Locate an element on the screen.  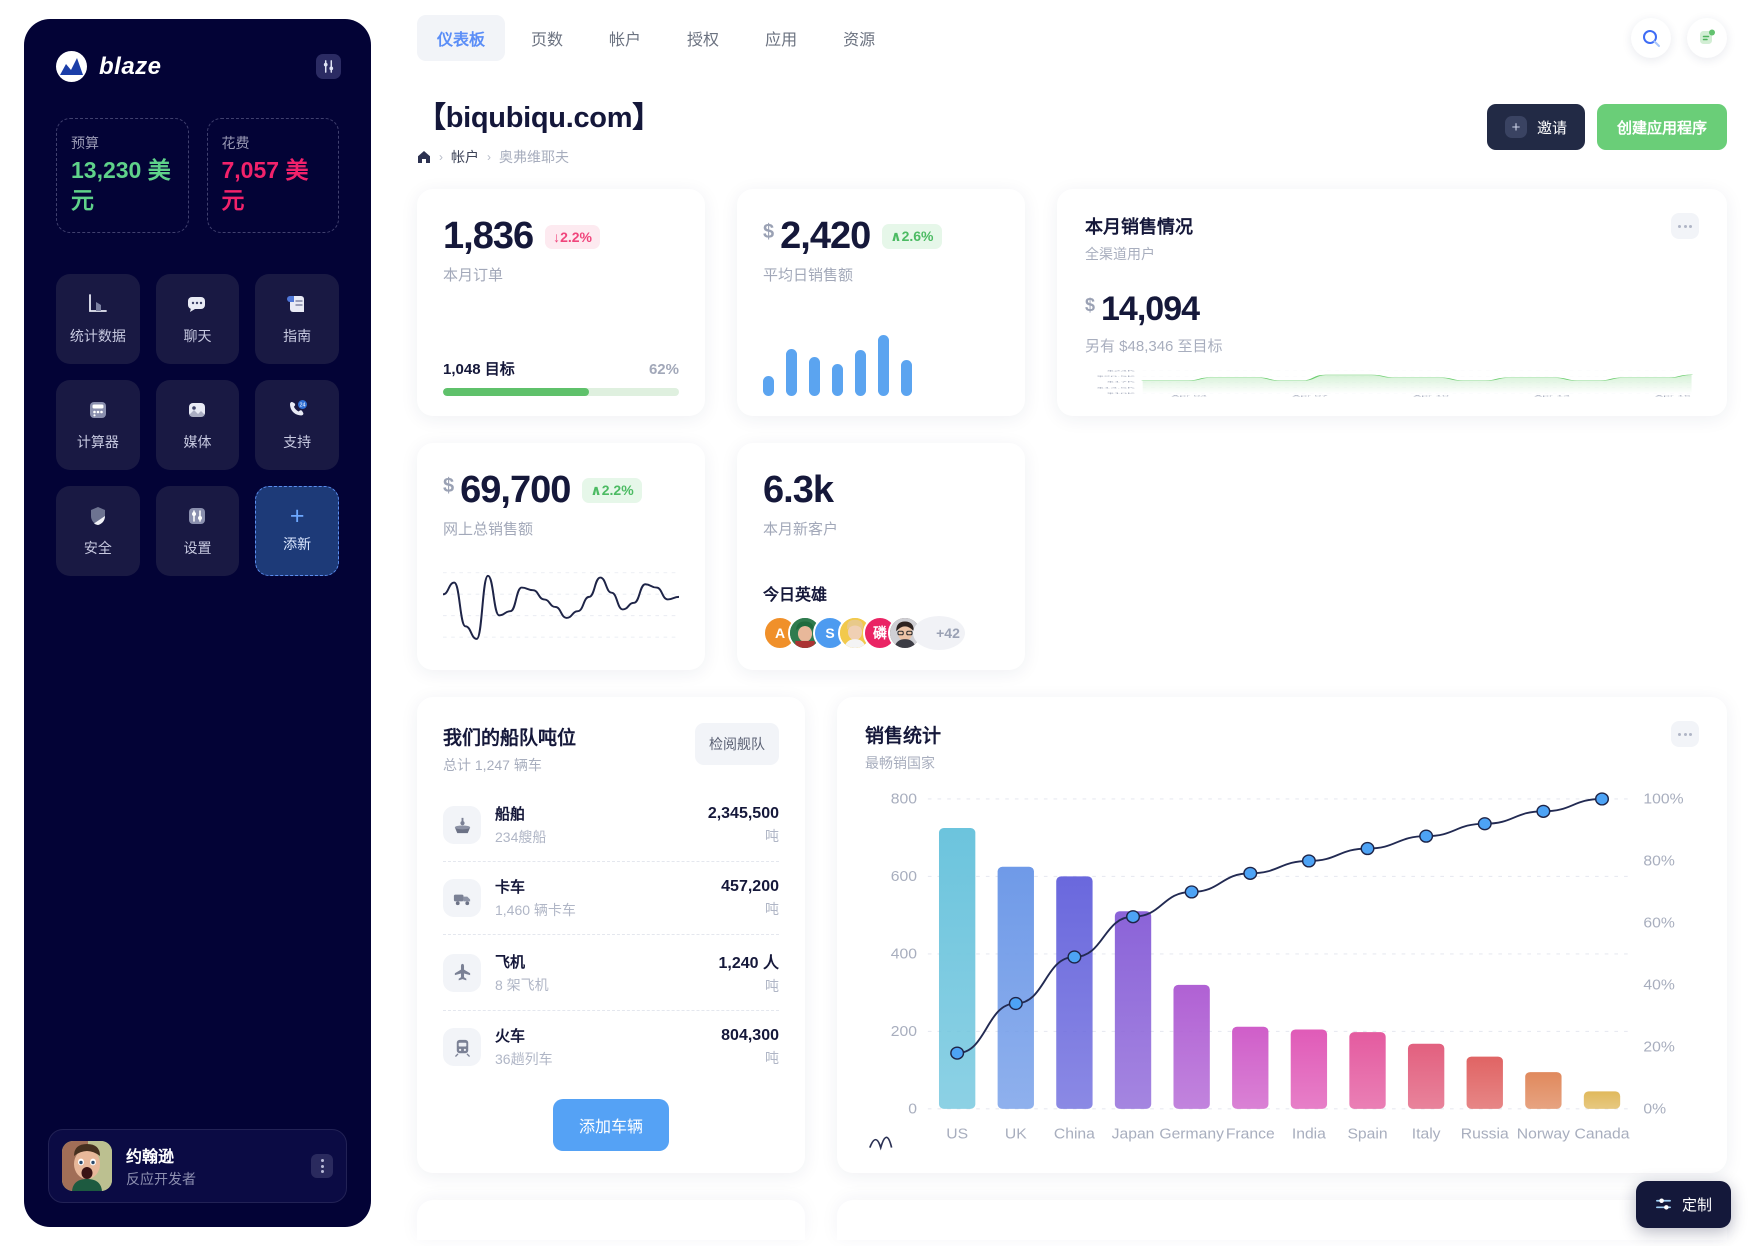
svg-text: 40% is located at coordinates (1659, 985).